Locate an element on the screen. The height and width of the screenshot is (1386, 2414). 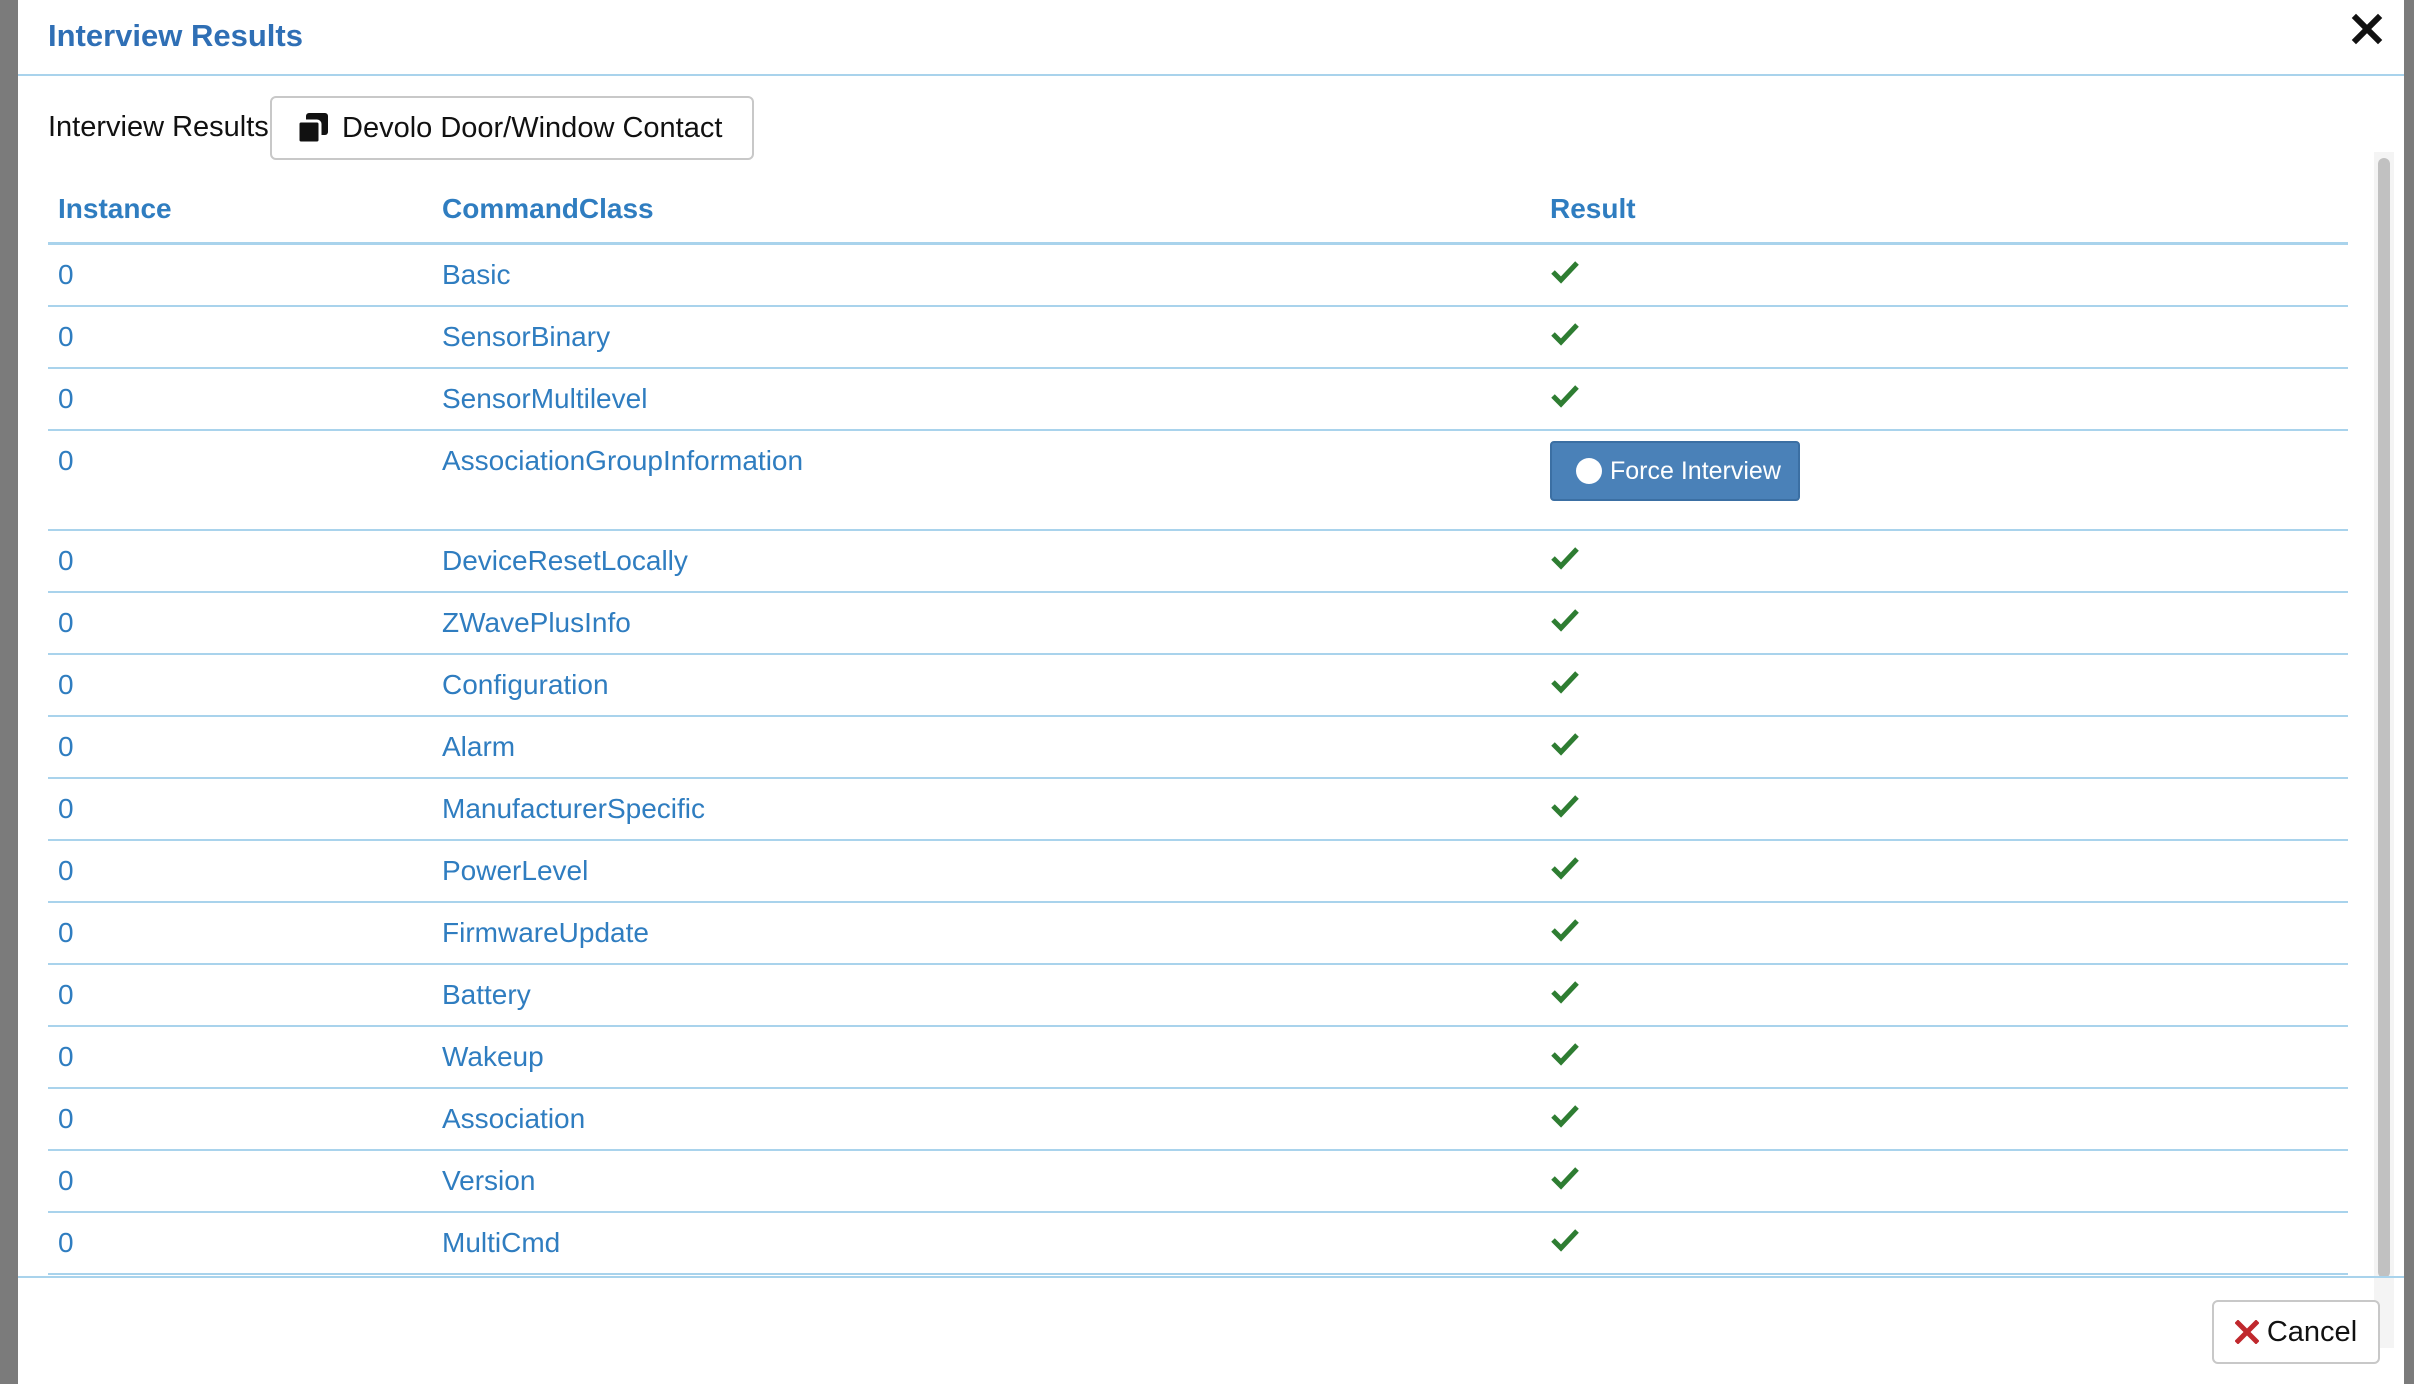
commandclass-cell: Association is located at coordinates (986, 1119).